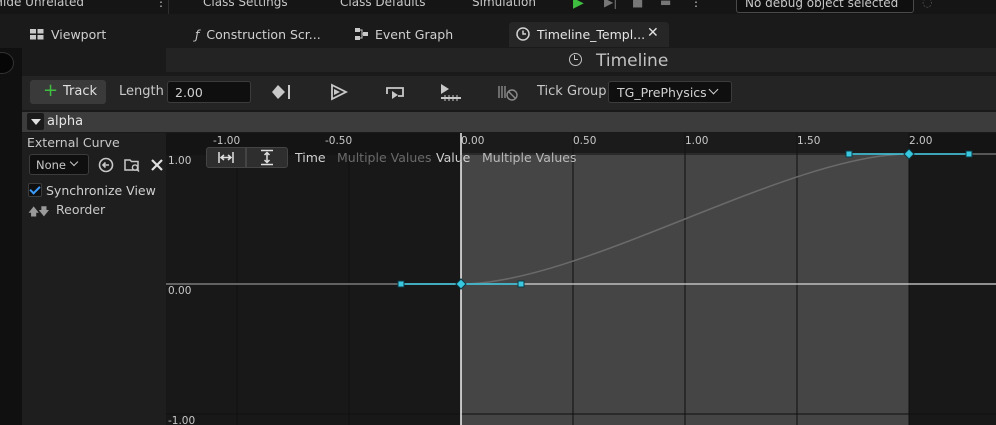  I want to click on class-defaults-button: Class Defaults, so click(382, 4).